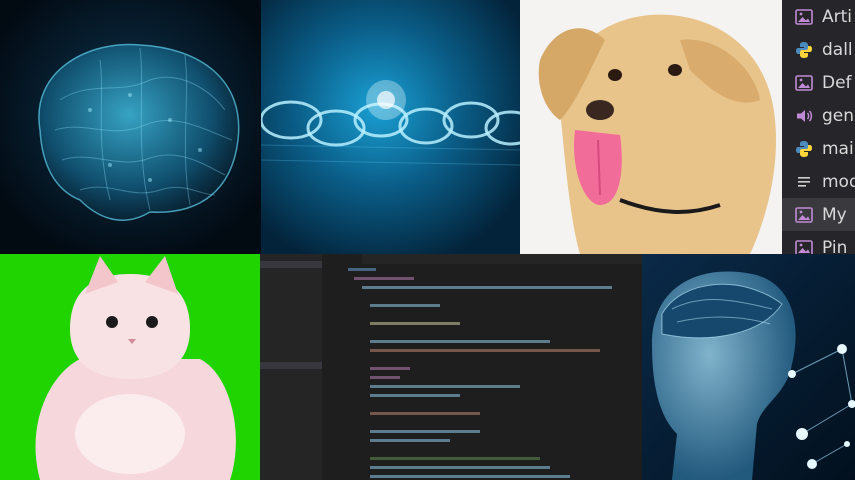 The width and height of the screenshot is (855, 480). Describe the element at coordinates (838, 115) in the screenshot. I see `file-name-label: gen` at that location.